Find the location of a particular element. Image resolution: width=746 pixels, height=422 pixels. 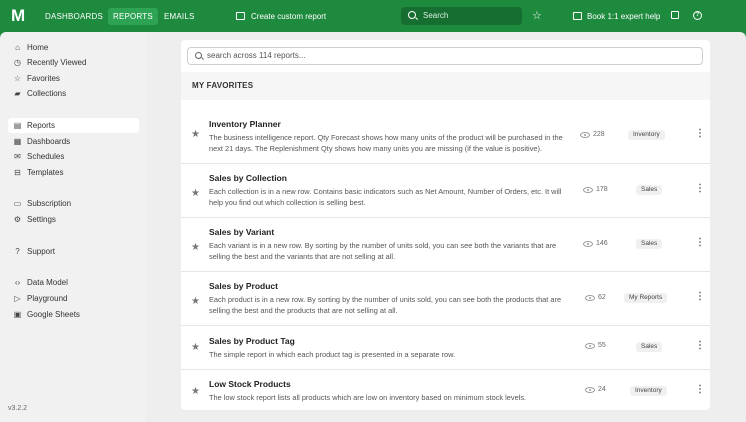

sidebar-item-settings: ⚙ Settings is located at coordinates (73, 219).